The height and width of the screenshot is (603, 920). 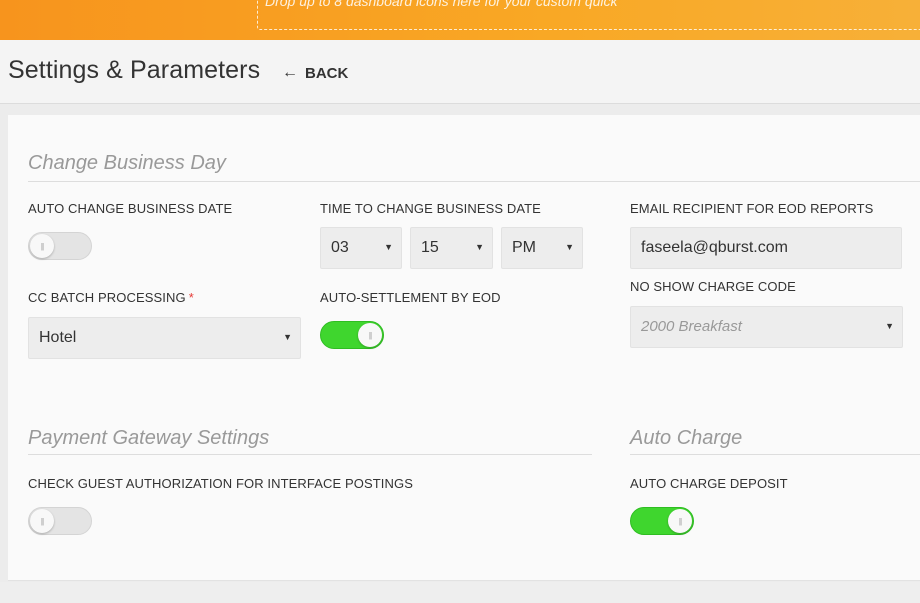 I want to click on section-title-change-business-day: Change Business Day, so click(x=127, y=163).